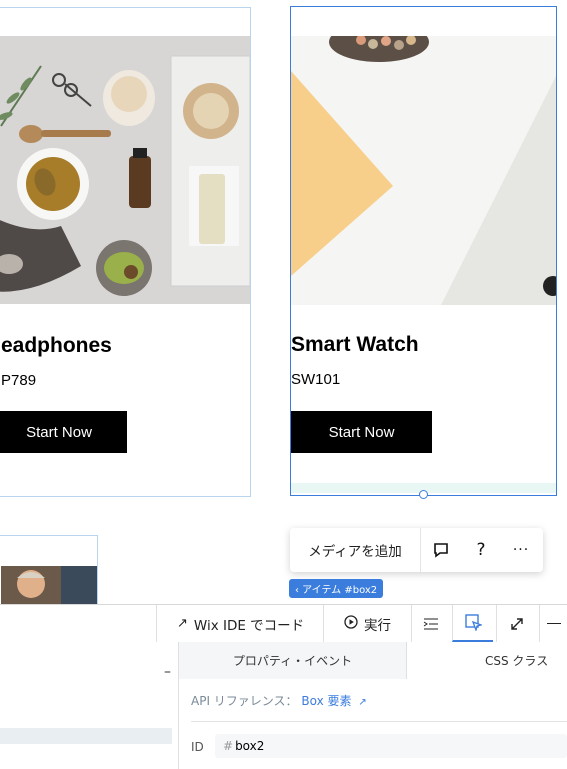 The image size is (567, 769). Describe the element at coordinates (472, 623) in the screenshot. I see `select-element-icon` at that location.